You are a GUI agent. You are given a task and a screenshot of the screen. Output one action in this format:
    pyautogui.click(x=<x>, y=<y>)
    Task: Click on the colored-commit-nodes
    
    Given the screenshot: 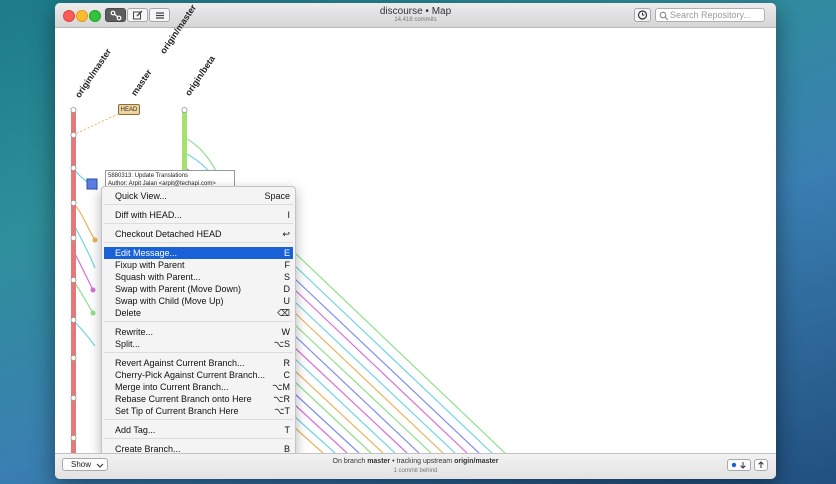 What is the action you would take?
    pyautogui.click(x=94, y=276)
    